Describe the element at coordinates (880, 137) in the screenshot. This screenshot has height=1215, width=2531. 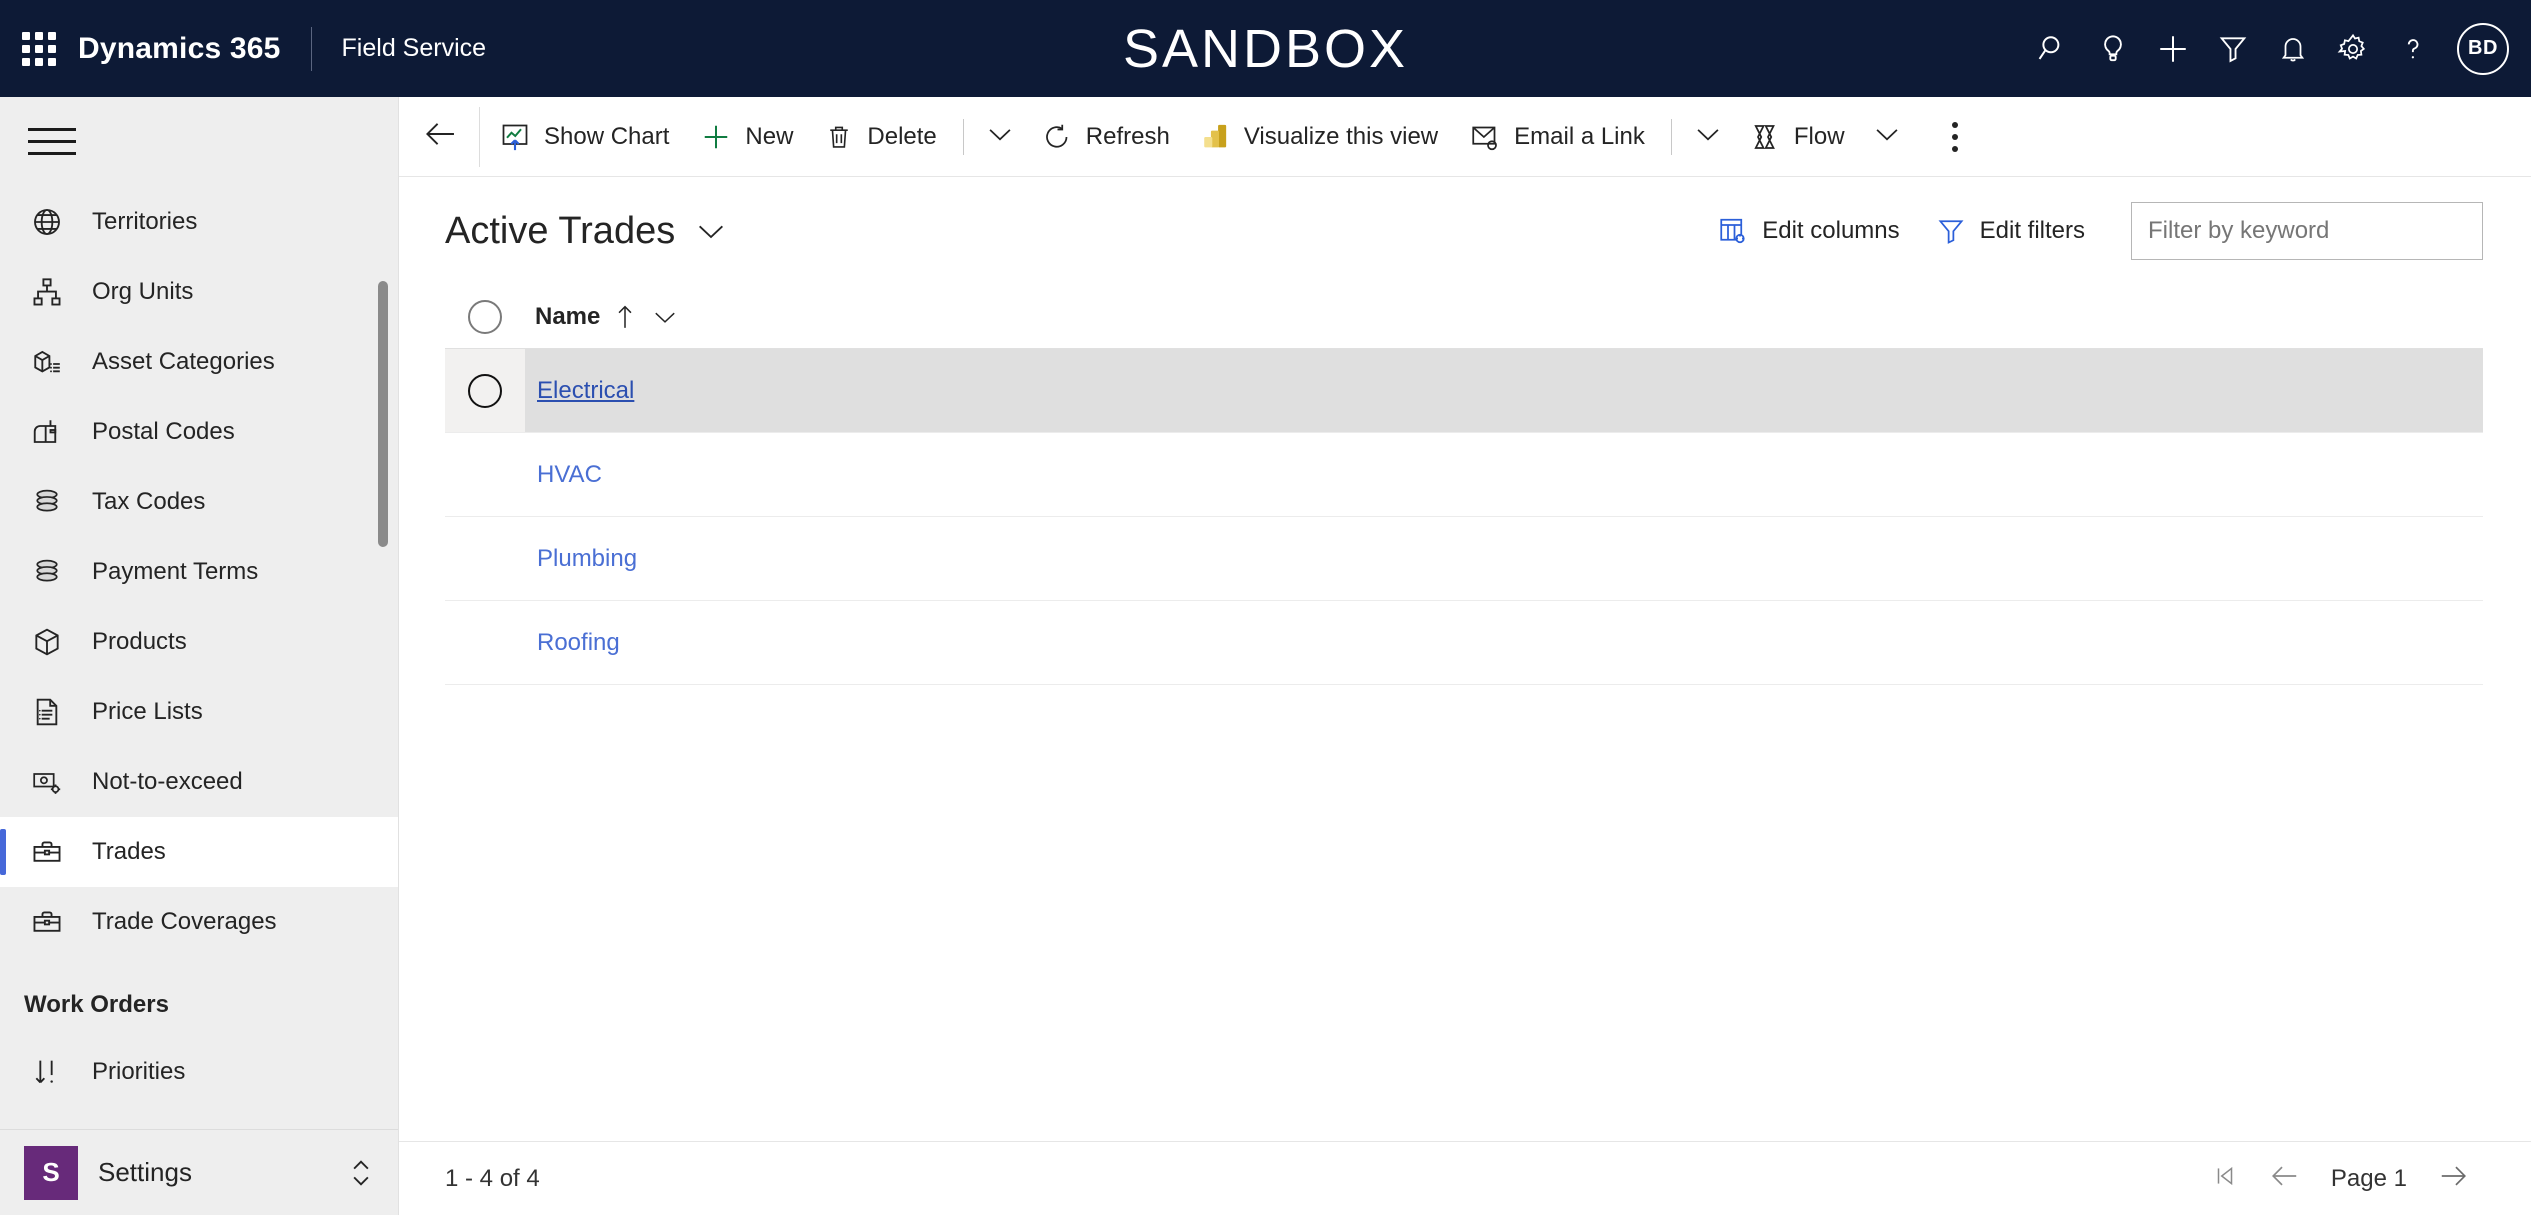
I see `delete-button: Delete` at that location.